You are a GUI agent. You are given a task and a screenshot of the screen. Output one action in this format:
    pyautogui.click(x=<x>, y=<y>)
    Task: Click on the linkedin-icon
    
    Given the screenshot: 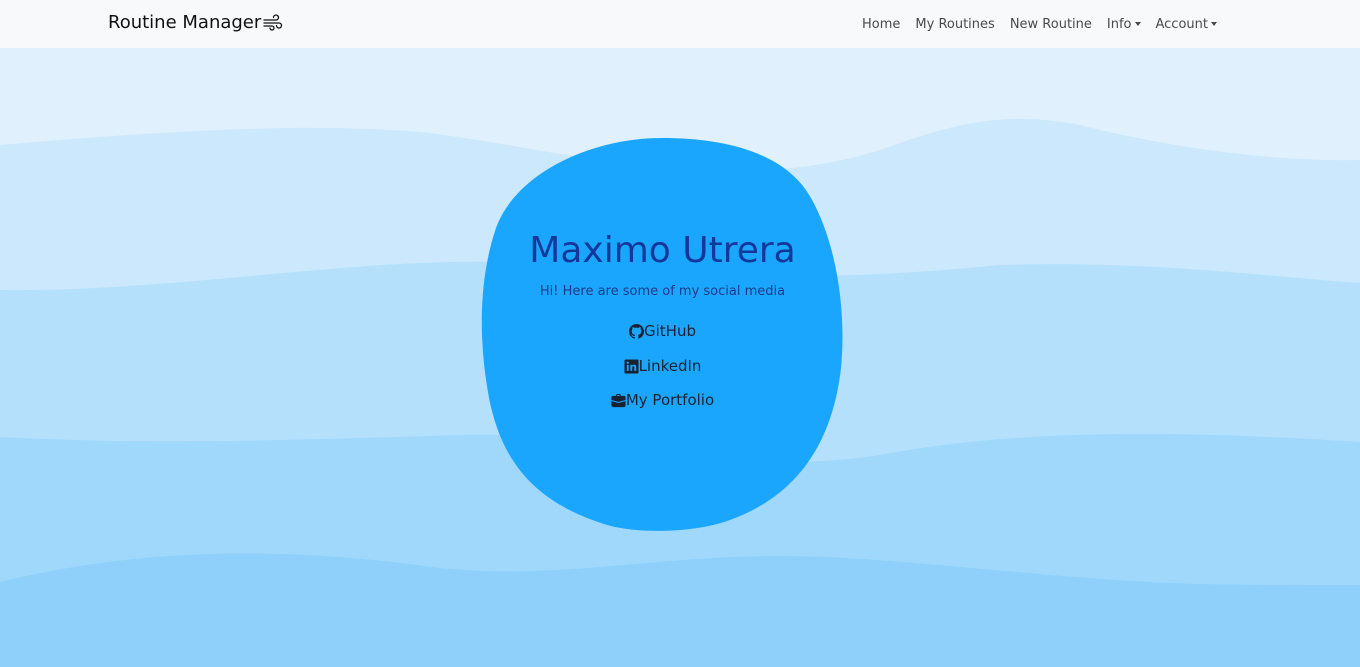 What is the action you would take?
    pyautogui.click(x=631, y=366)
    